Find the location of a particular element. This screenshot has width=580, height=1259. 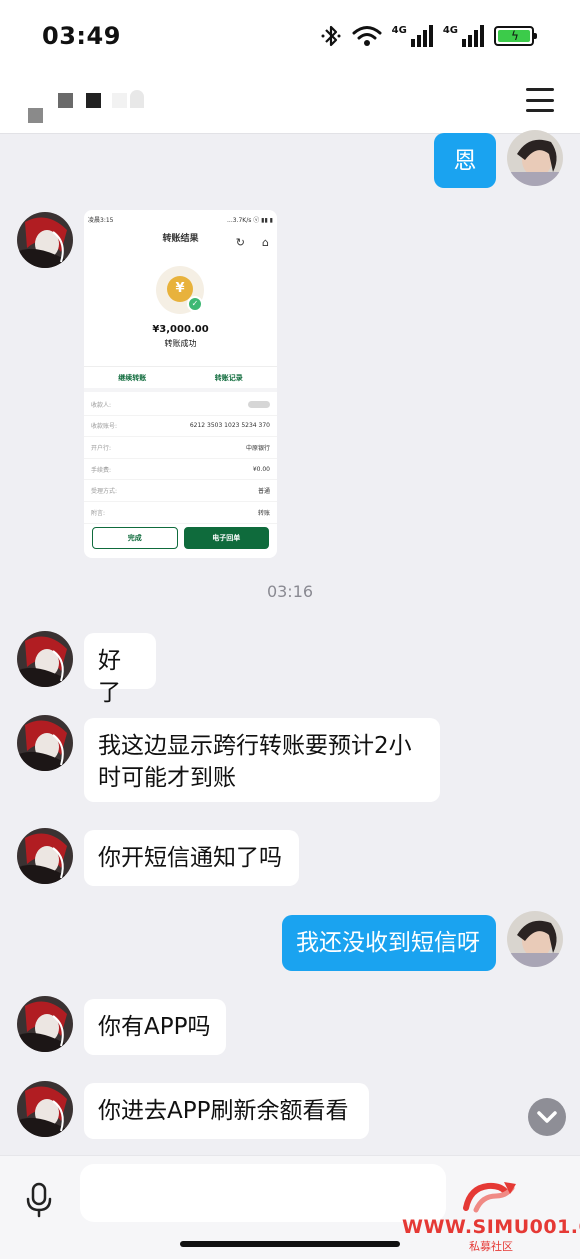

message-text: 你进去APP刷新余额看看 is located at coordinates (223, 1111).